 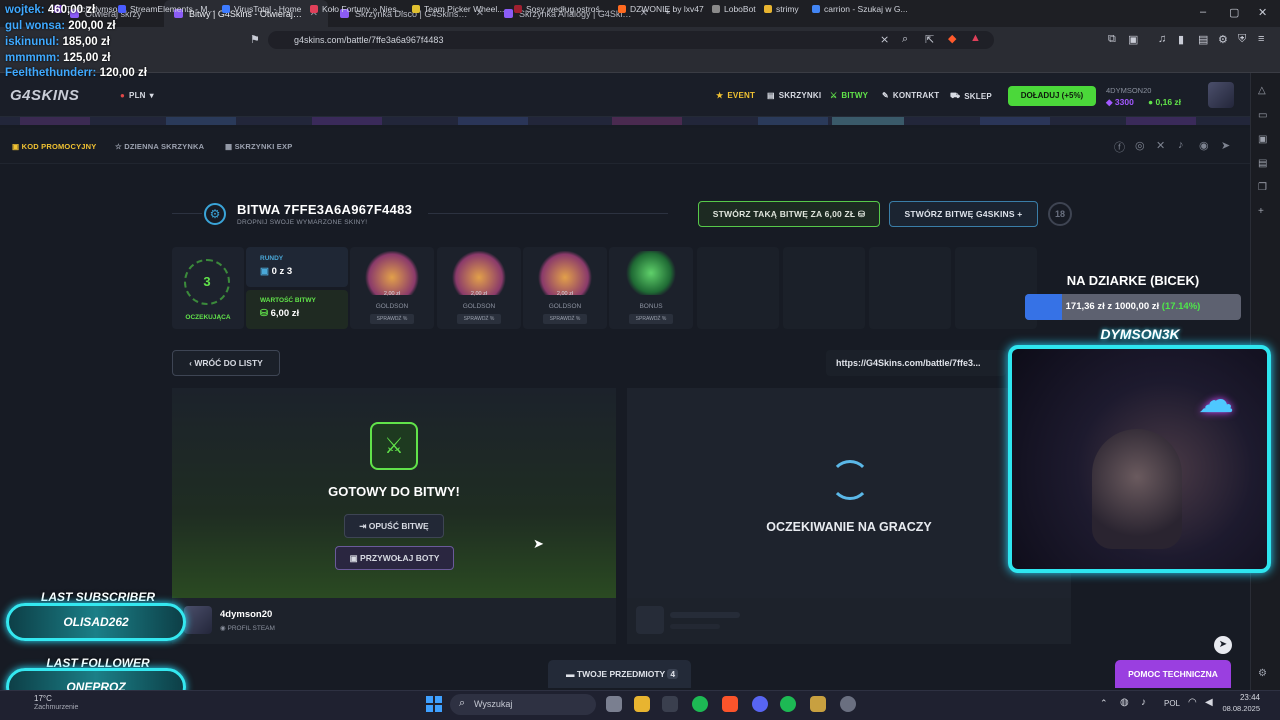 What do you see at coordinates (159, 146) in the screenshot?
I see `daily-case-link: ☆ DZIENNA SKRZYNKA` at bounding box center [159, 146].